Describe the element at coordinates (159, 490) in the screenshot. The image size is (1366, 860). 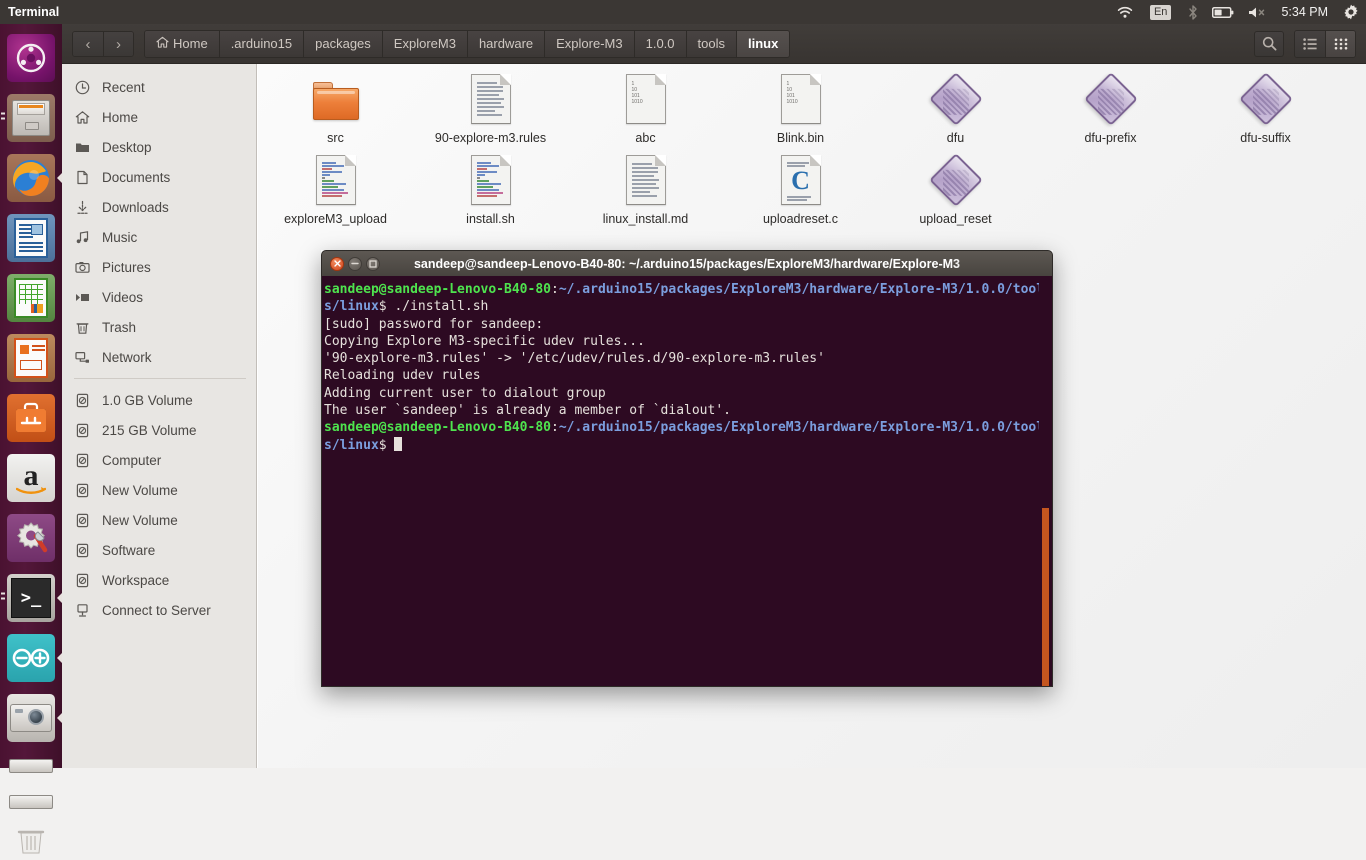
I see `sidebar-item-new-volume-1: New Volume` at that location.